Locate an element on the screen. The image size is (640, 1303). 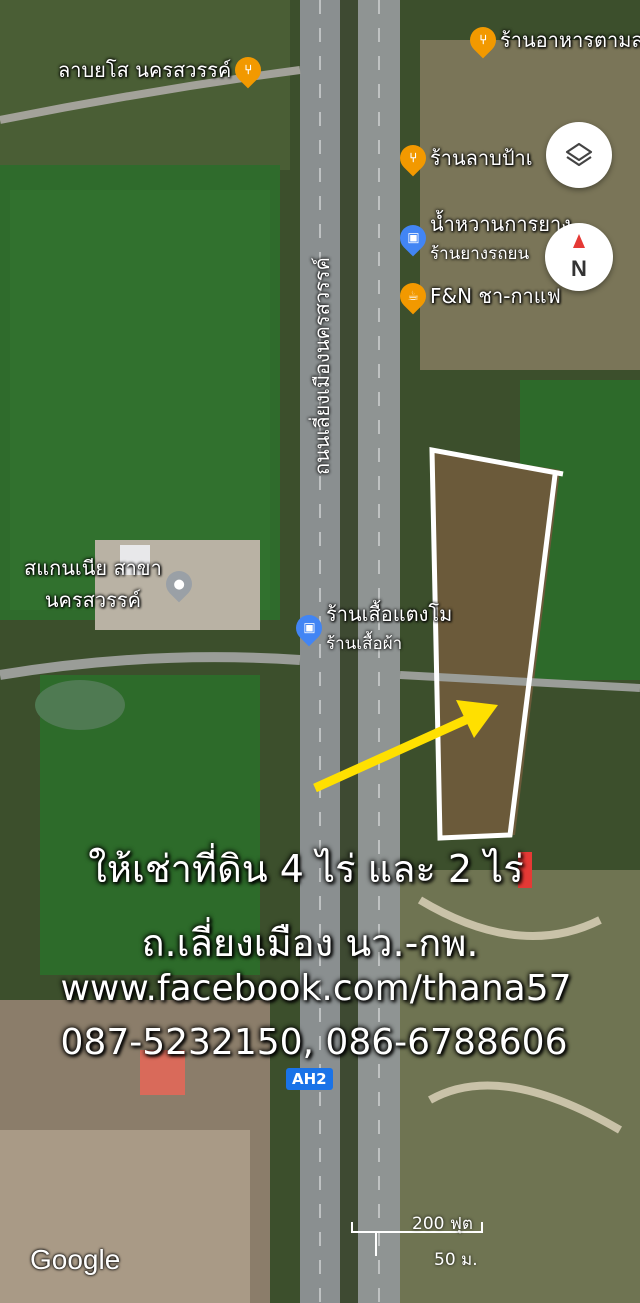
poi-sub: นครสวรรค์ is located at coordinates (92, 600).